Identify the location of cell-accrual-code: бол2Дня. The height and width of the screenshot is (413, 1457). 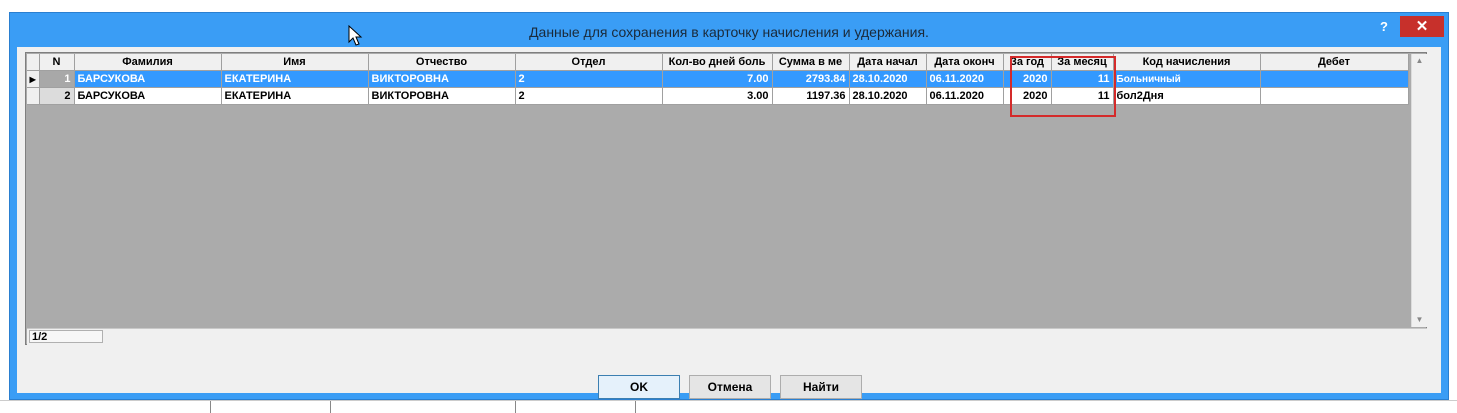
(1187, 96).